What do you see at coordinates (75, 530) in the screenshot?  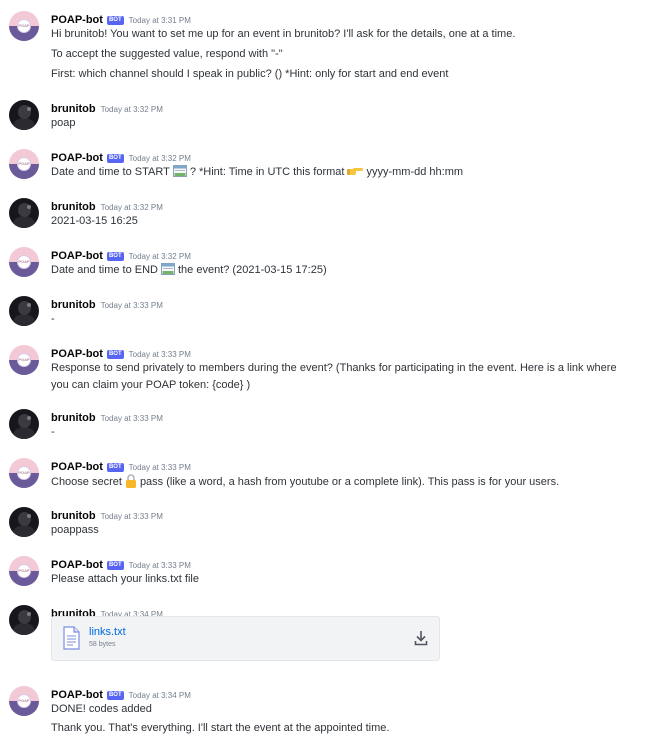 I see `message-text: poappass` at bounding box center [75, 530].